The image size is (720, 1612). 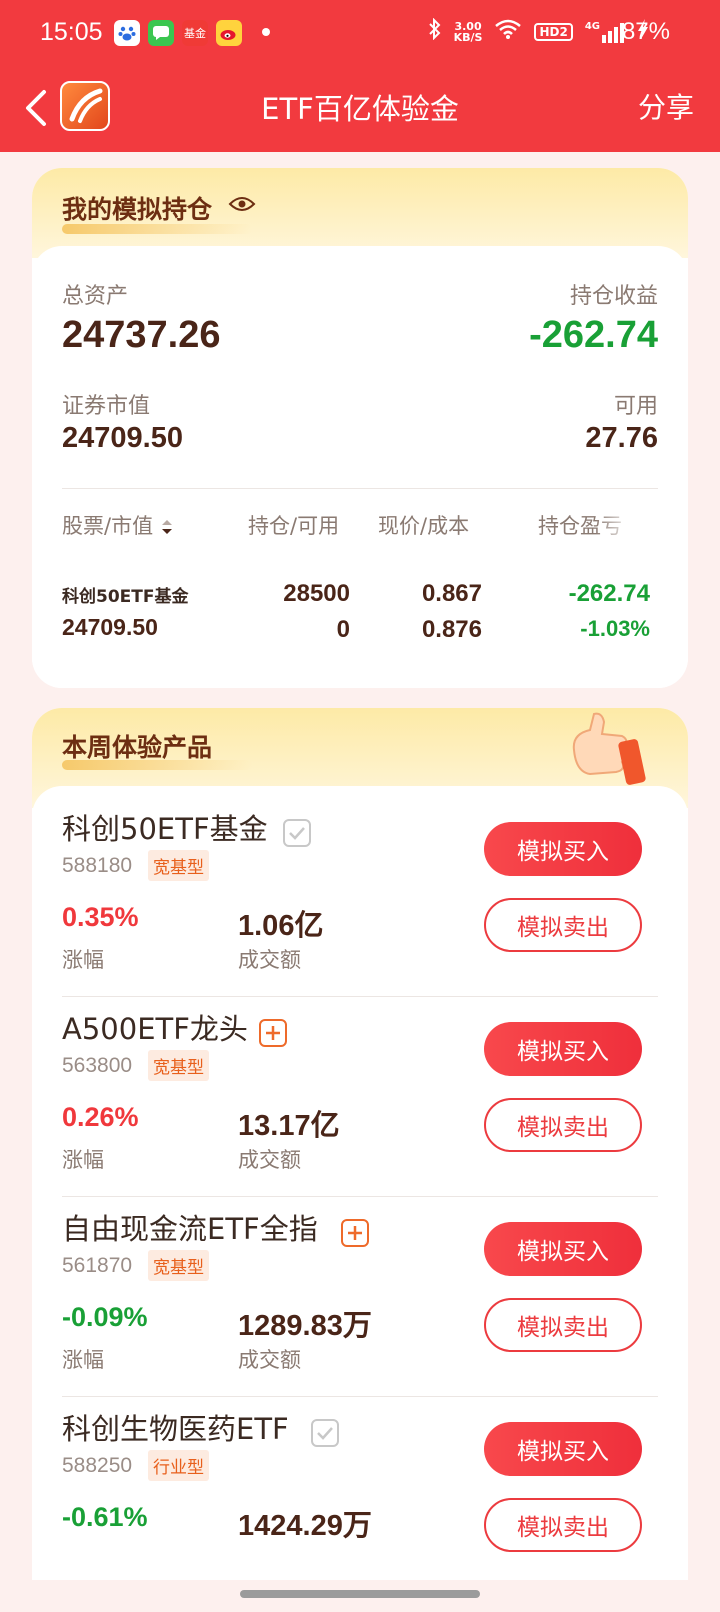 I want to click on total-assets-value: 24737.26, so click(x=141, y=335).